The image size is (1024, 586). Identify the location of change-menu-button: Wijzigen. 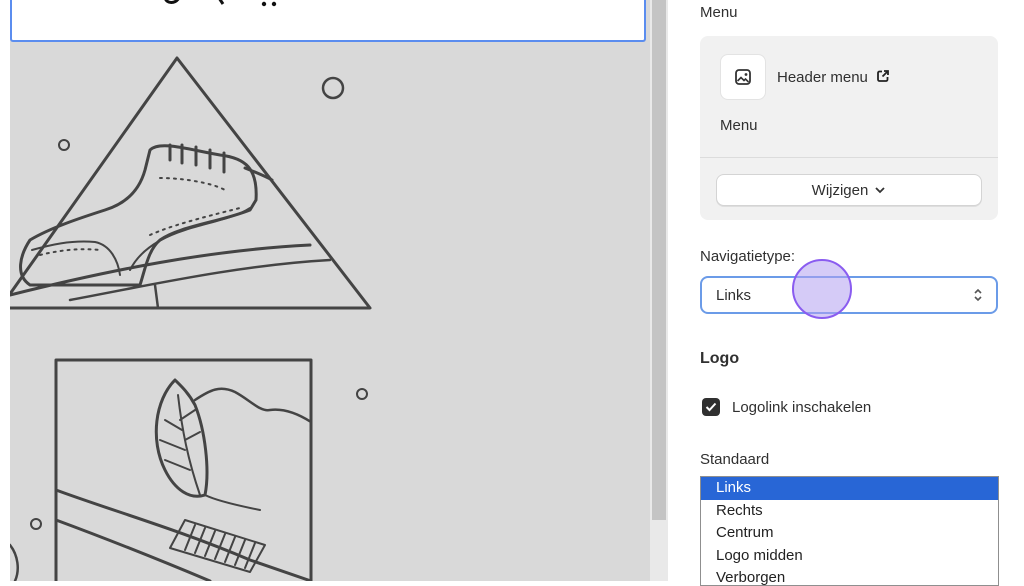
(849, 190).